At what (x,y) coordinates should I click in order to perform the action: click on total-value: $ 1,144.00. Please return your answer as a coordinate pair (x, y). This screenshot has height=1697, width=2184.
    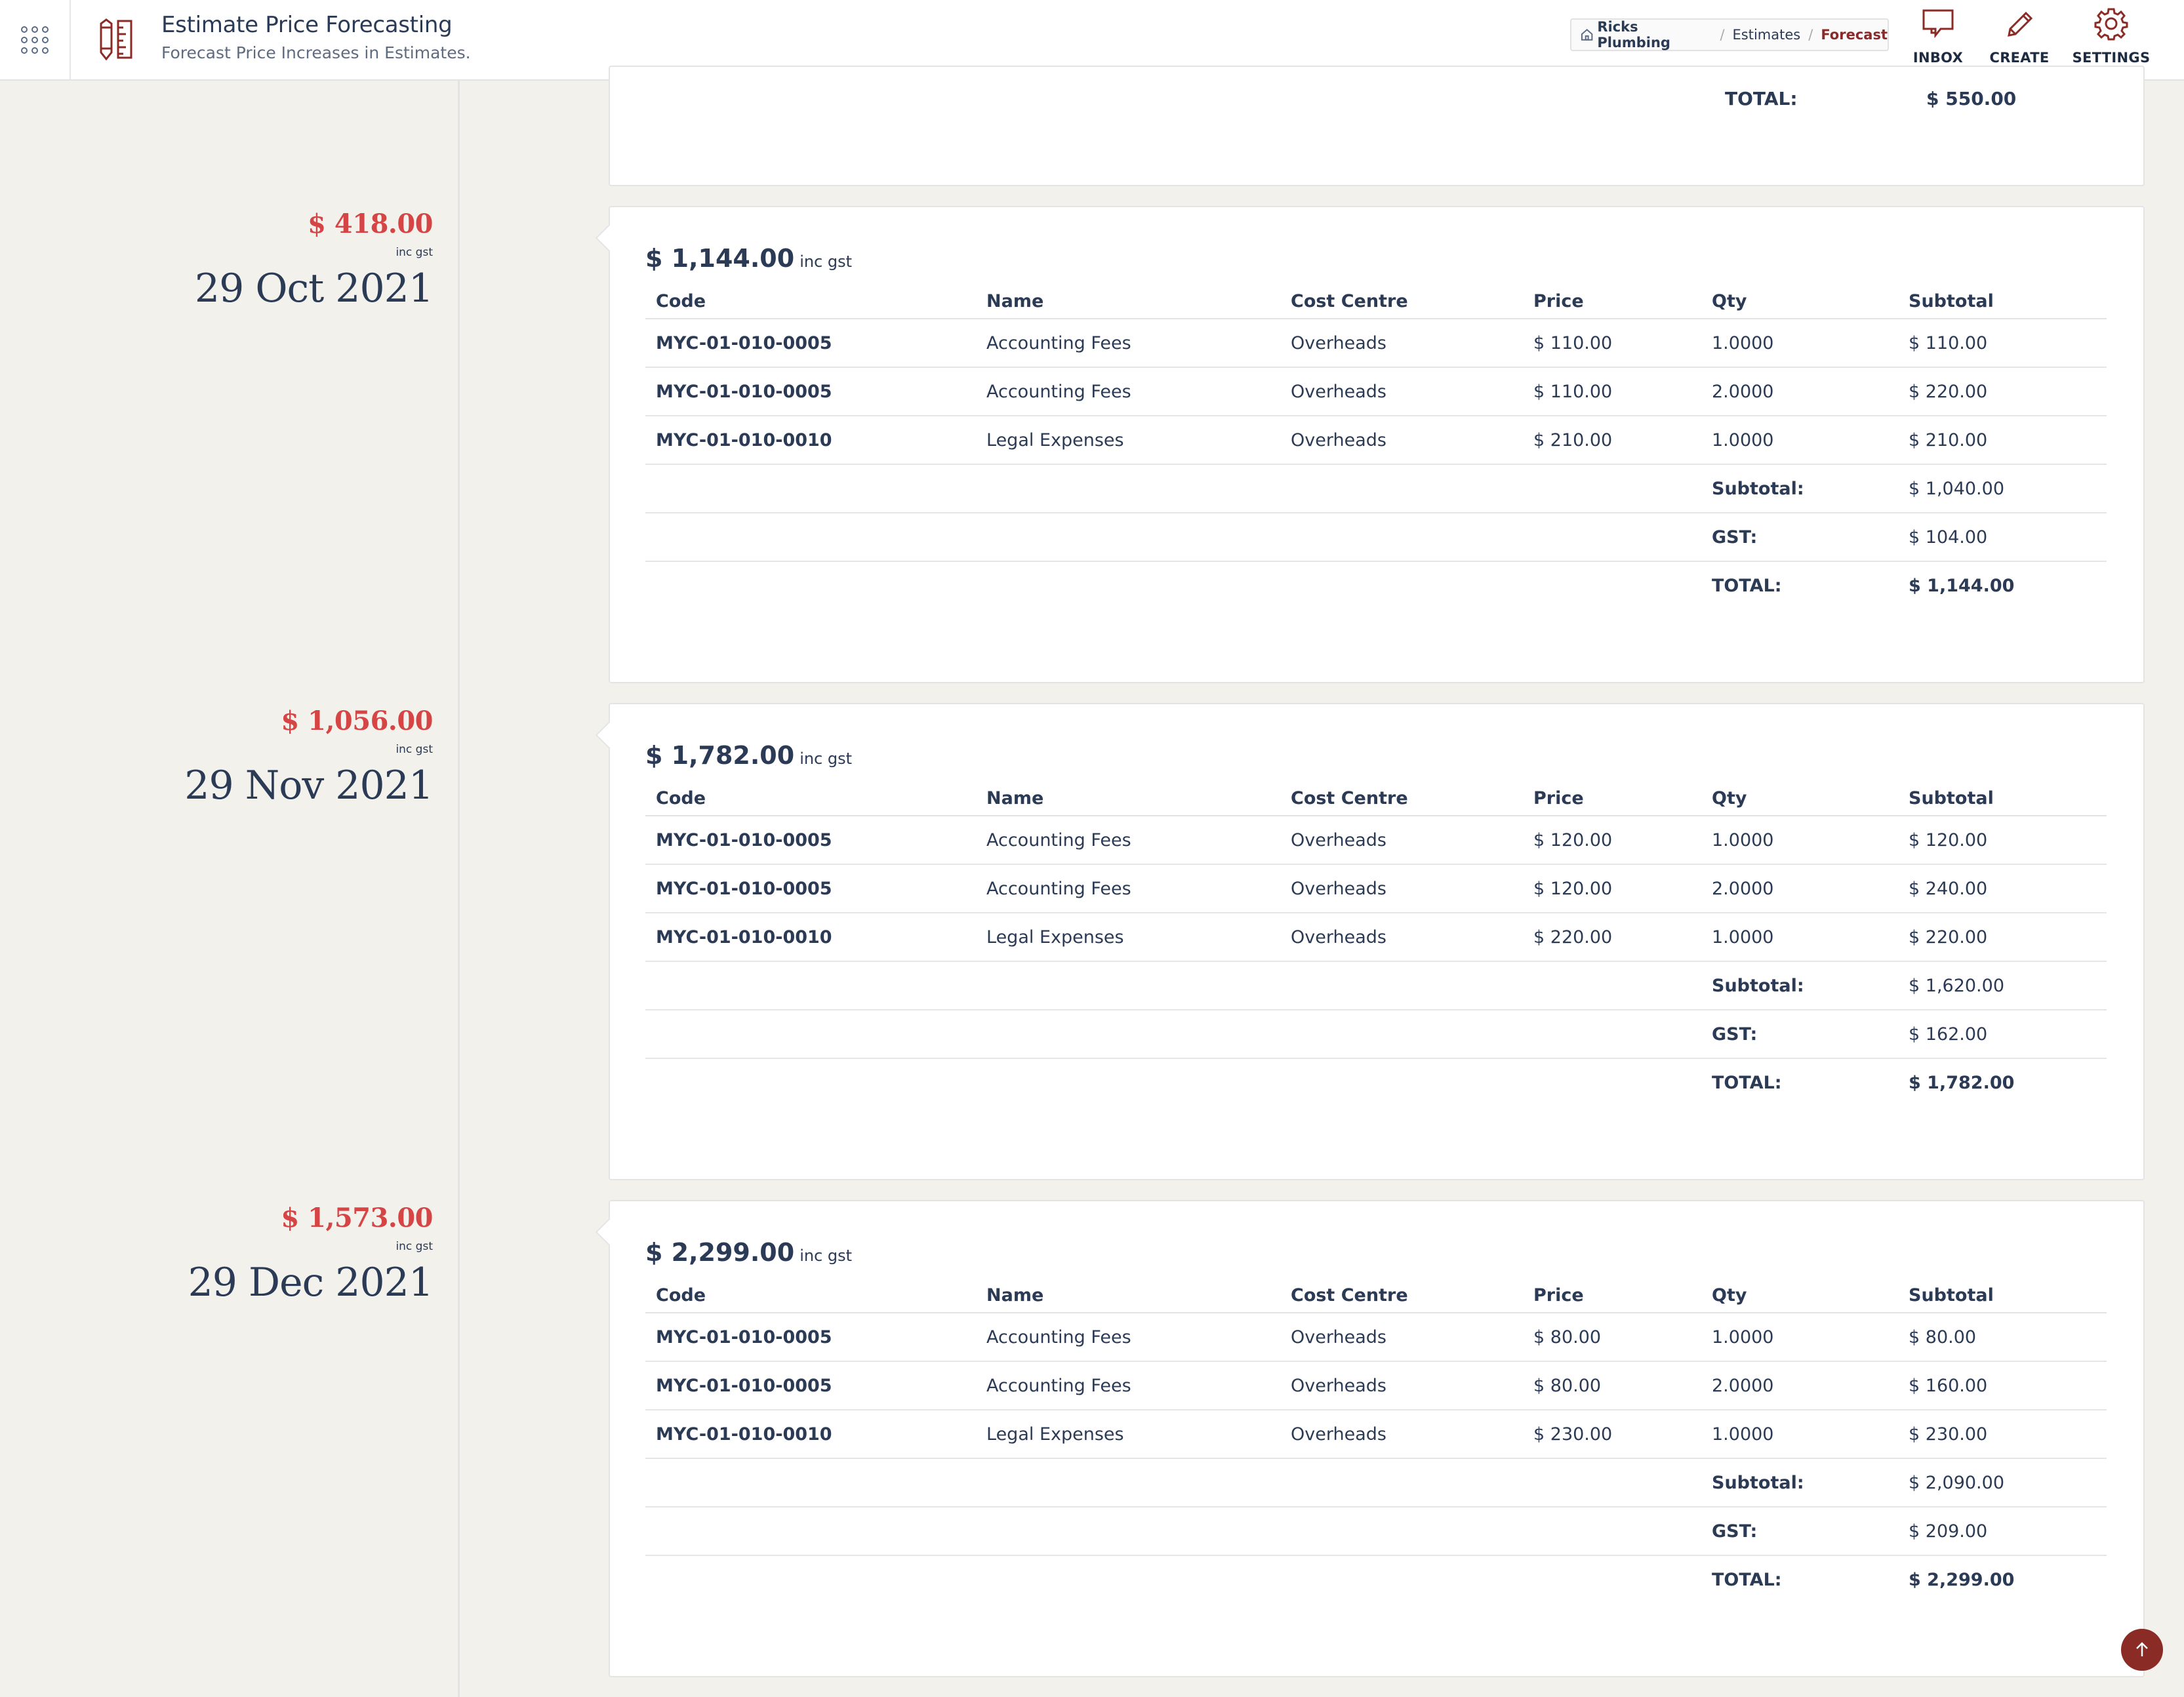
    Looking at the image, I should click on (1962, 586).